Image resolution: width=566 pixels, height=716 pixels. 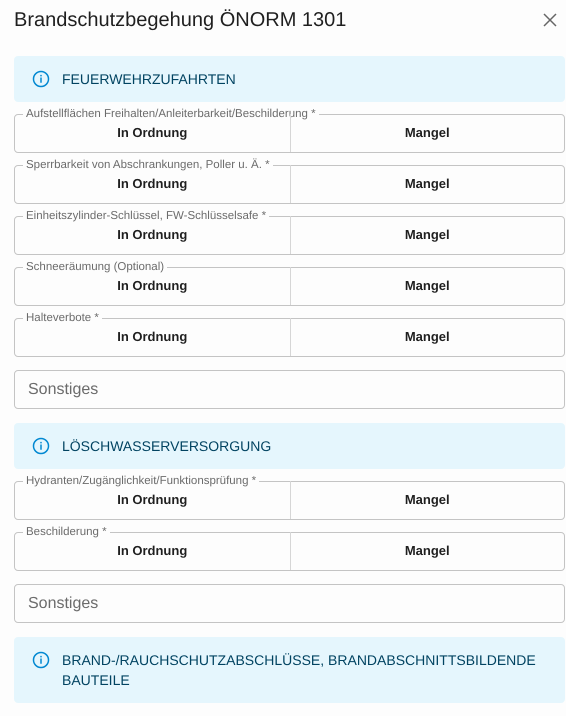 What do you see at coordinates (146, 216) in the screenshot?
I see `field-label: Einheitszylinder-Schlüssel, FW-Schlüsselsafe *` at bounding box center [146, 216].